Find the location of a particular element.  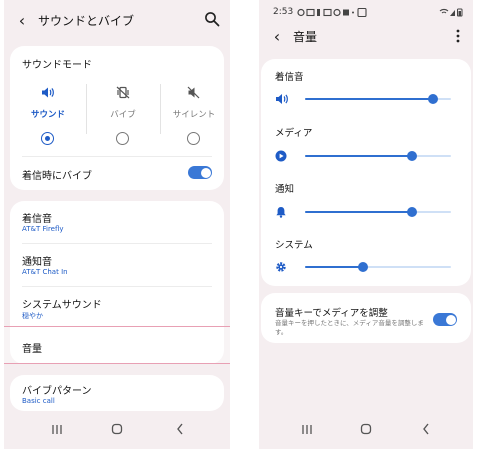

silent-radio is located at coordinates (193, 138).